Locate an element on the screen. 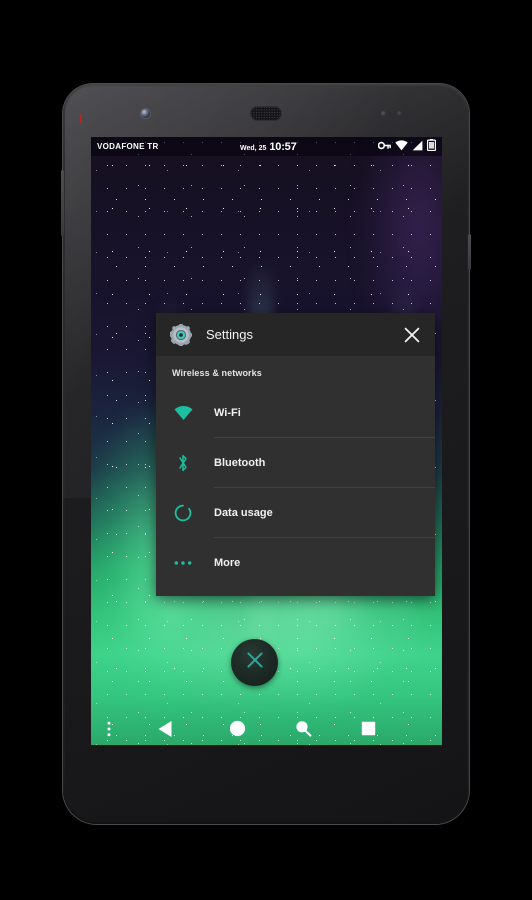  status-clock: Wed, 25 10:57 is located at coordinates (268, 147).